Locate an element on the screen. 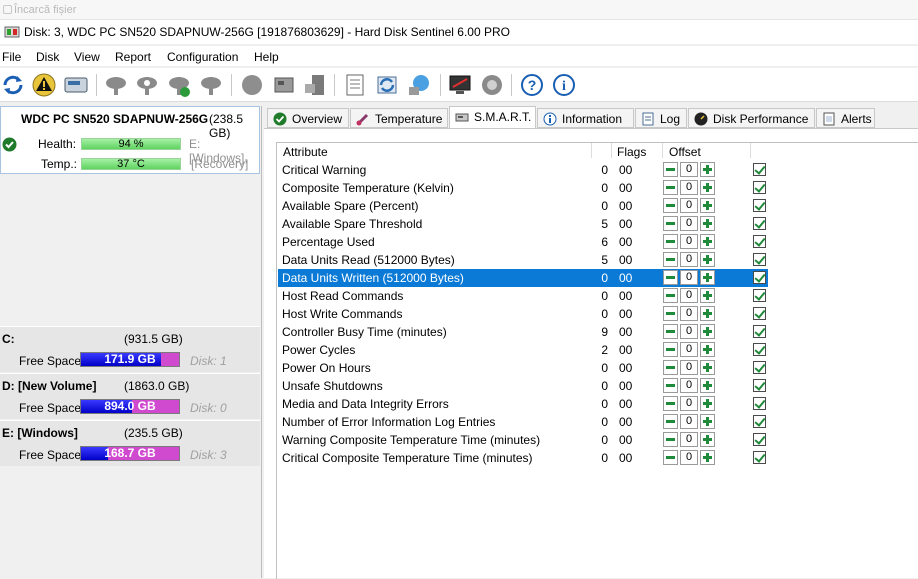 The width and height of the screenshot is (918, 579). blob-icon is located at coordinates (252, 85).